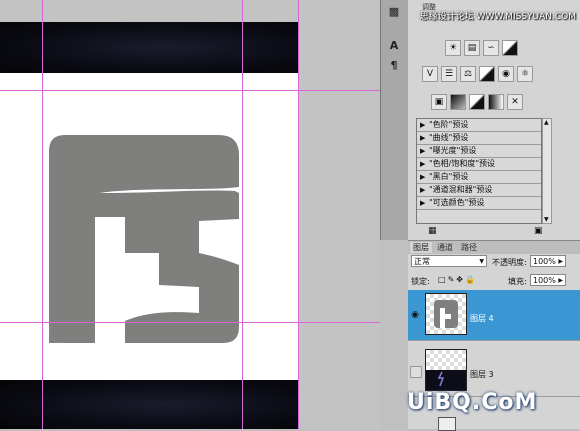  Describe the element at coordinates (487, 74) in the screenshot. I see `black-white-icon` at that location.